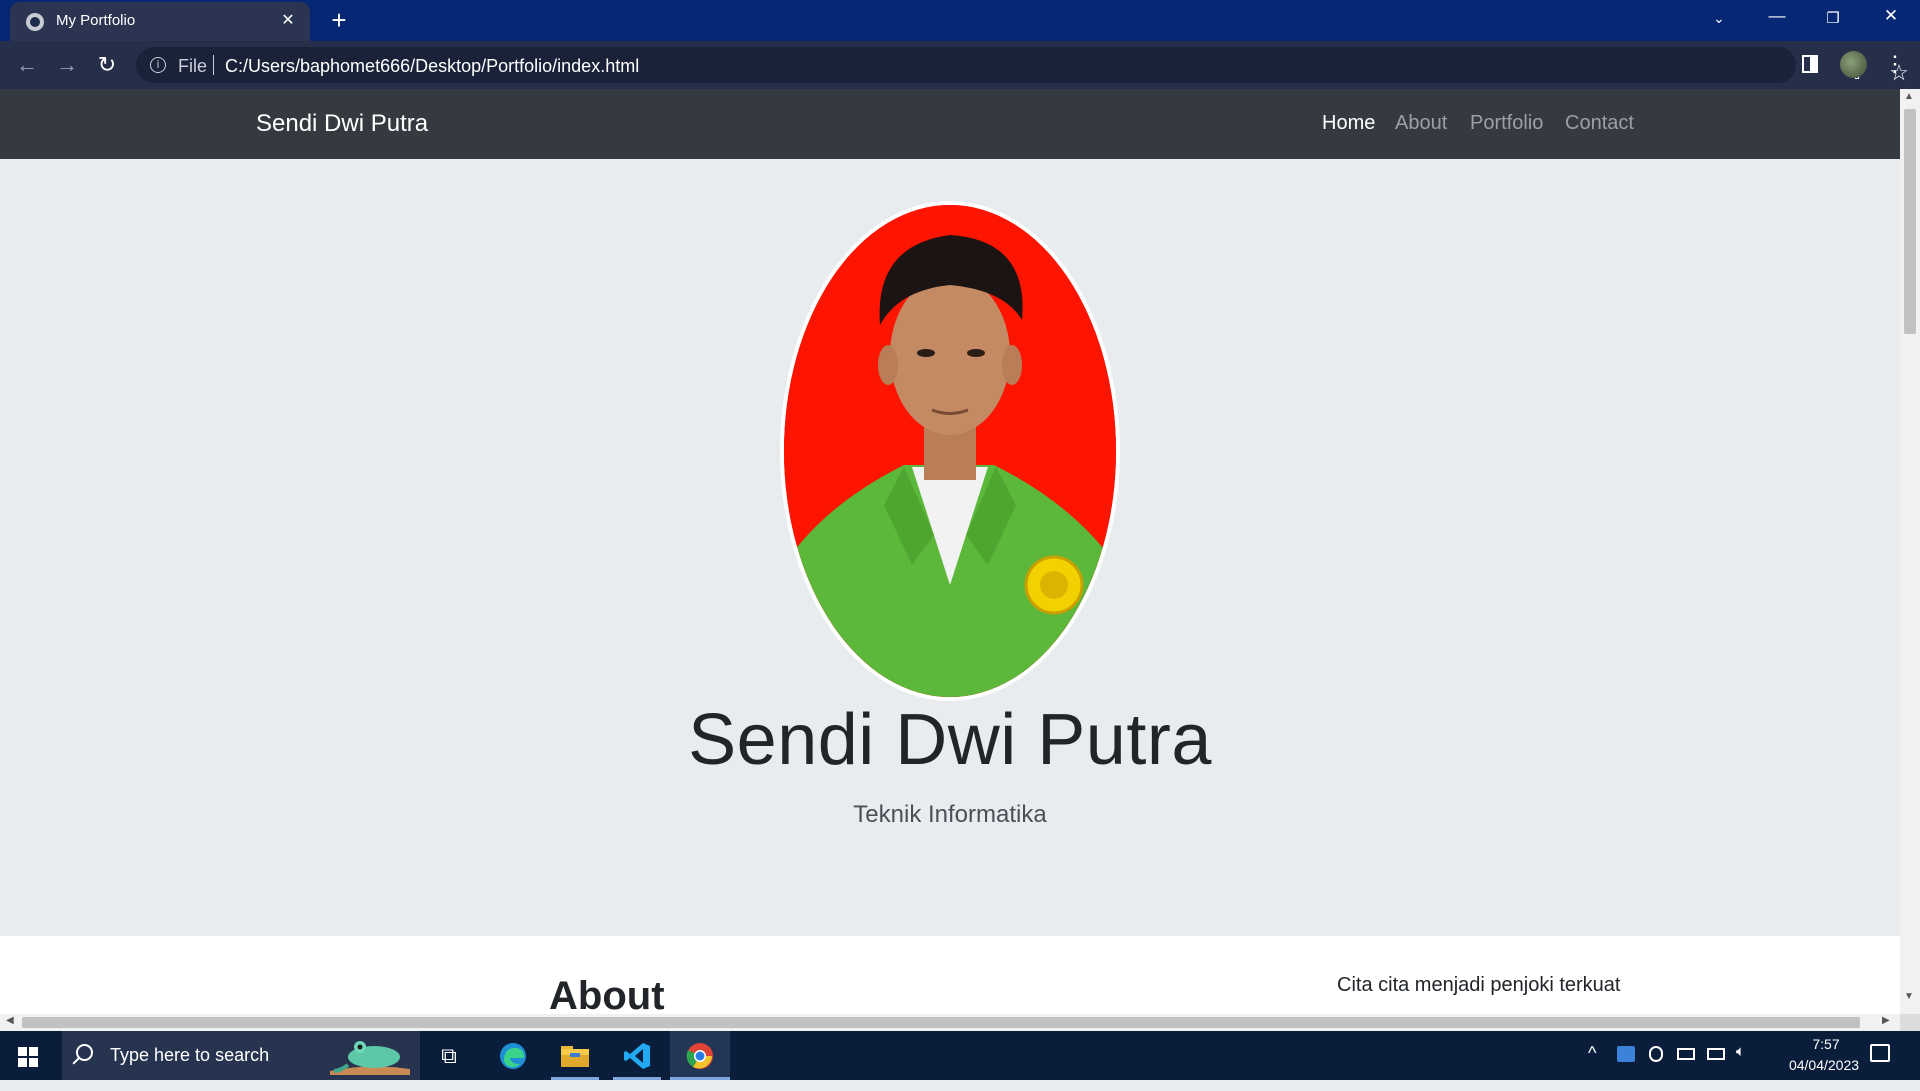 The height and width of the screenshot is (1091, 1920). What do you see at coordinates (1348, 123) in the screenshot?
I see `nav-link-home: Home` at bounding box center [1348, 123].